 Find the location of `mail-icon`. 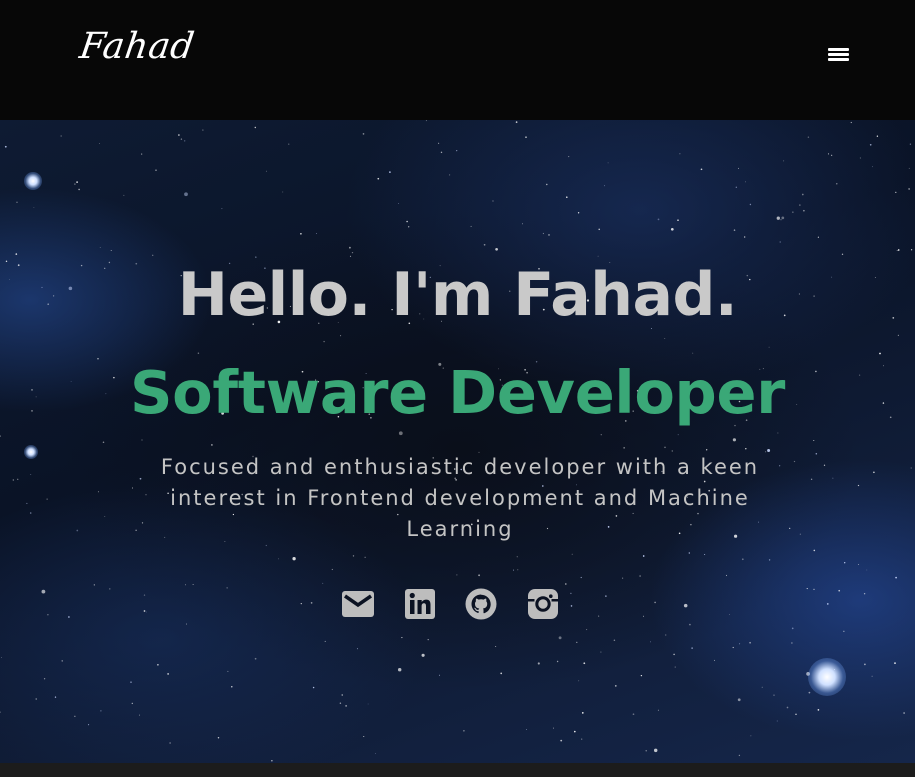

mail-icon is located at coordinates (358, 604).